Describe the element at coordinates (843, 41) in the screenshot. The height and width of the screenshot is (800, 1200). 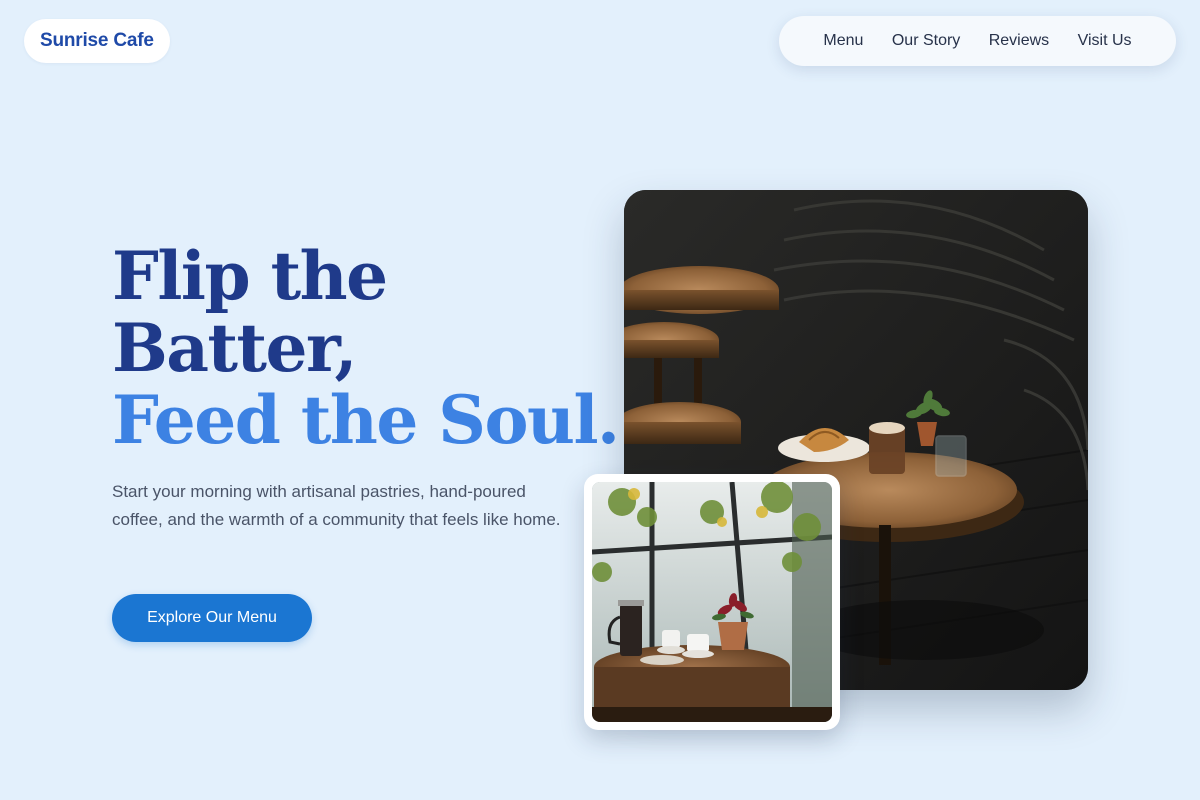
I see `nav-item-menu: Menu` at that location.